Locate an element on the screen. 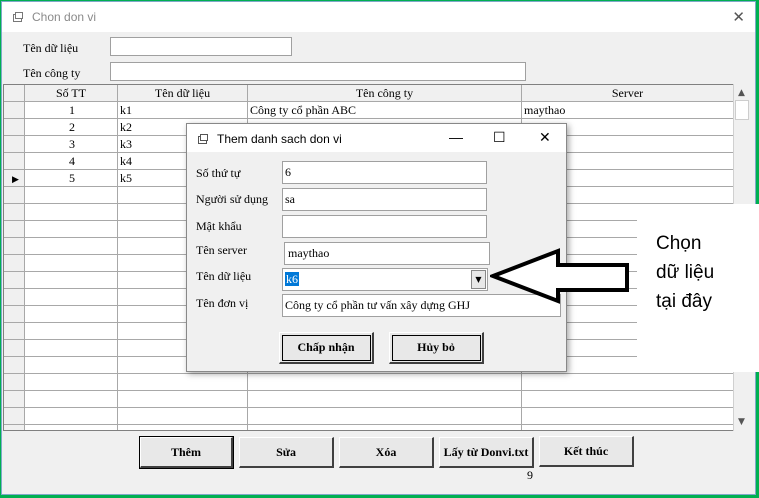 The image size is (759, 498). unit-label: Tên đơn vị is located at coordinates (222, 303).